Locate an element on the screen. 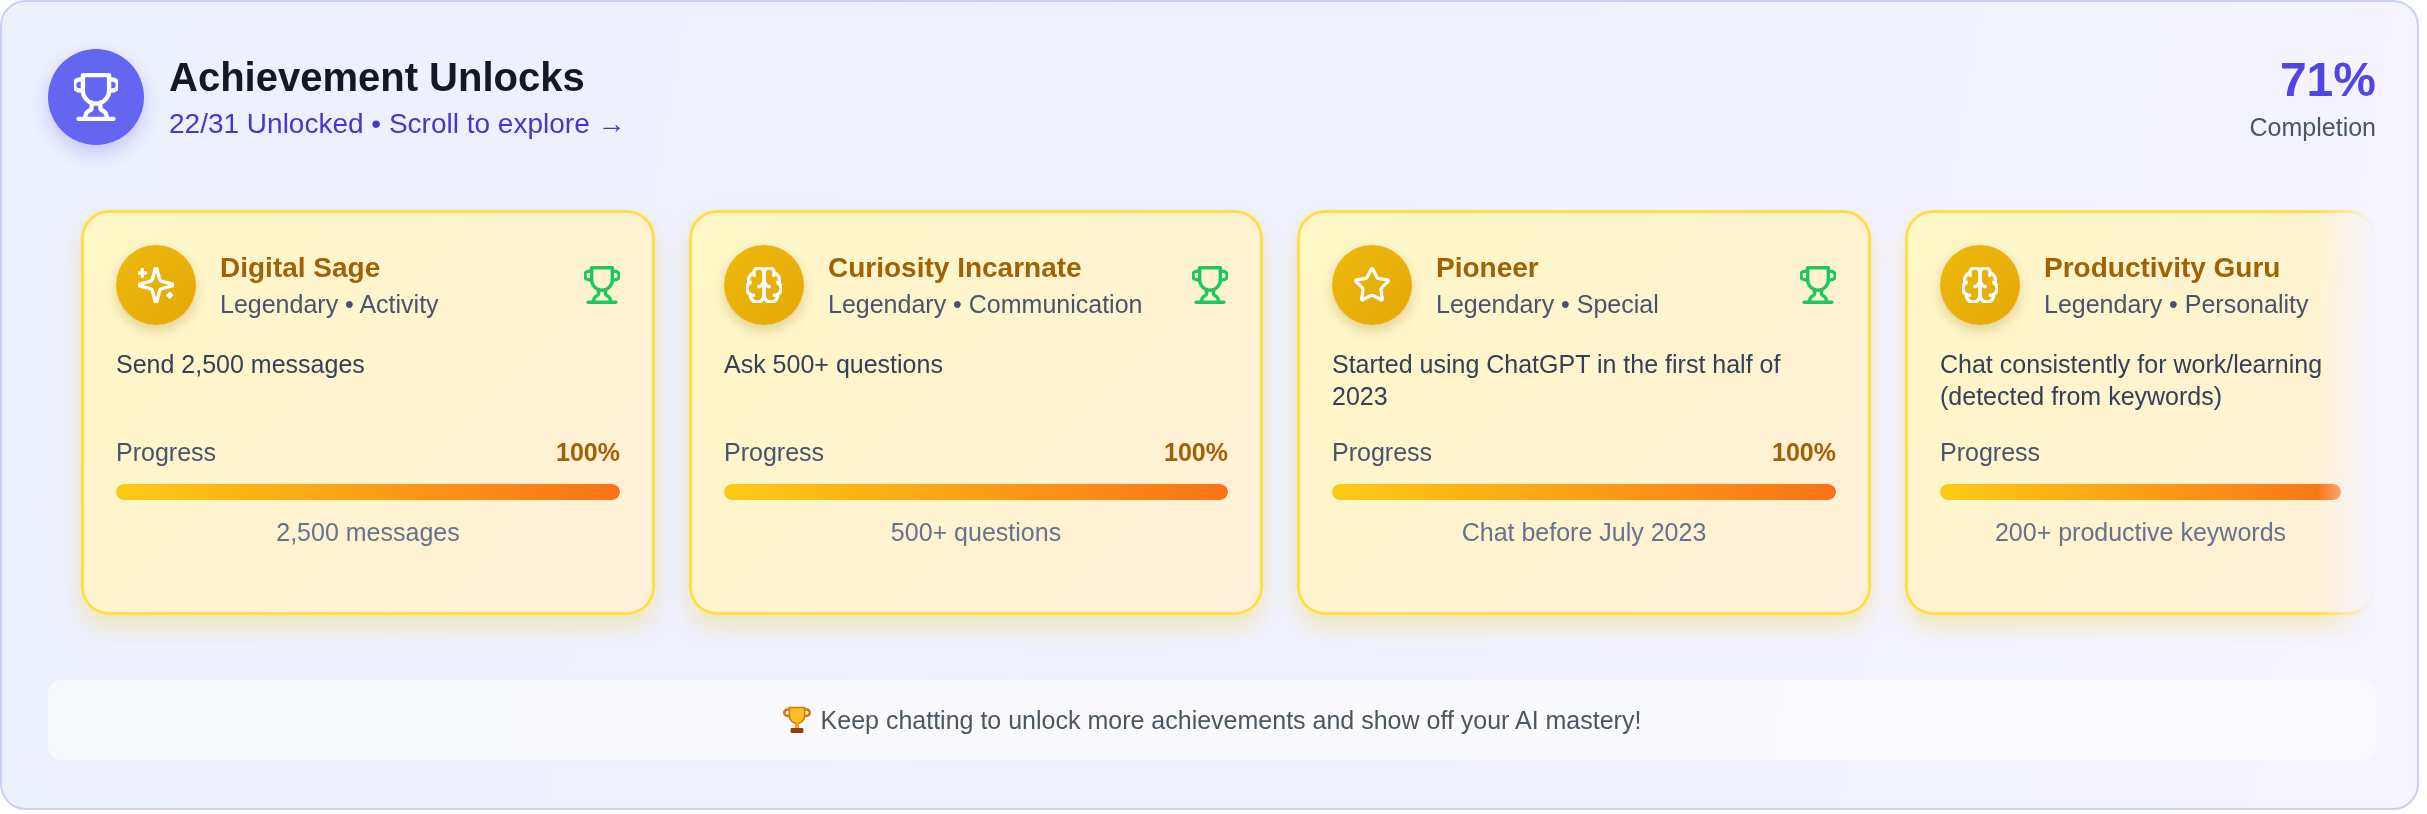 Image resolution: width=2427 pixels, height=814 pixels. achievement-description: Chat consistently for work/learning (detected from keywords) is located at coordinates (2132, 380).